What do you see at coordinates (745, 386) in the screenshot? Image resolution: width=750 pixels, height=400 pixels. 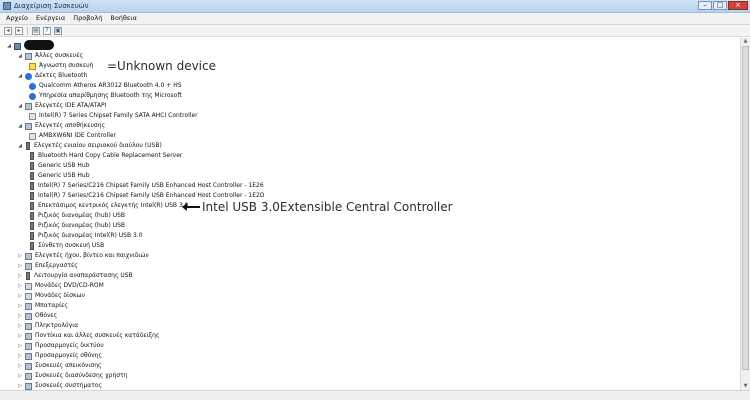 I see `scroll-down-icon: ▼` at bounding box center [745, 386].